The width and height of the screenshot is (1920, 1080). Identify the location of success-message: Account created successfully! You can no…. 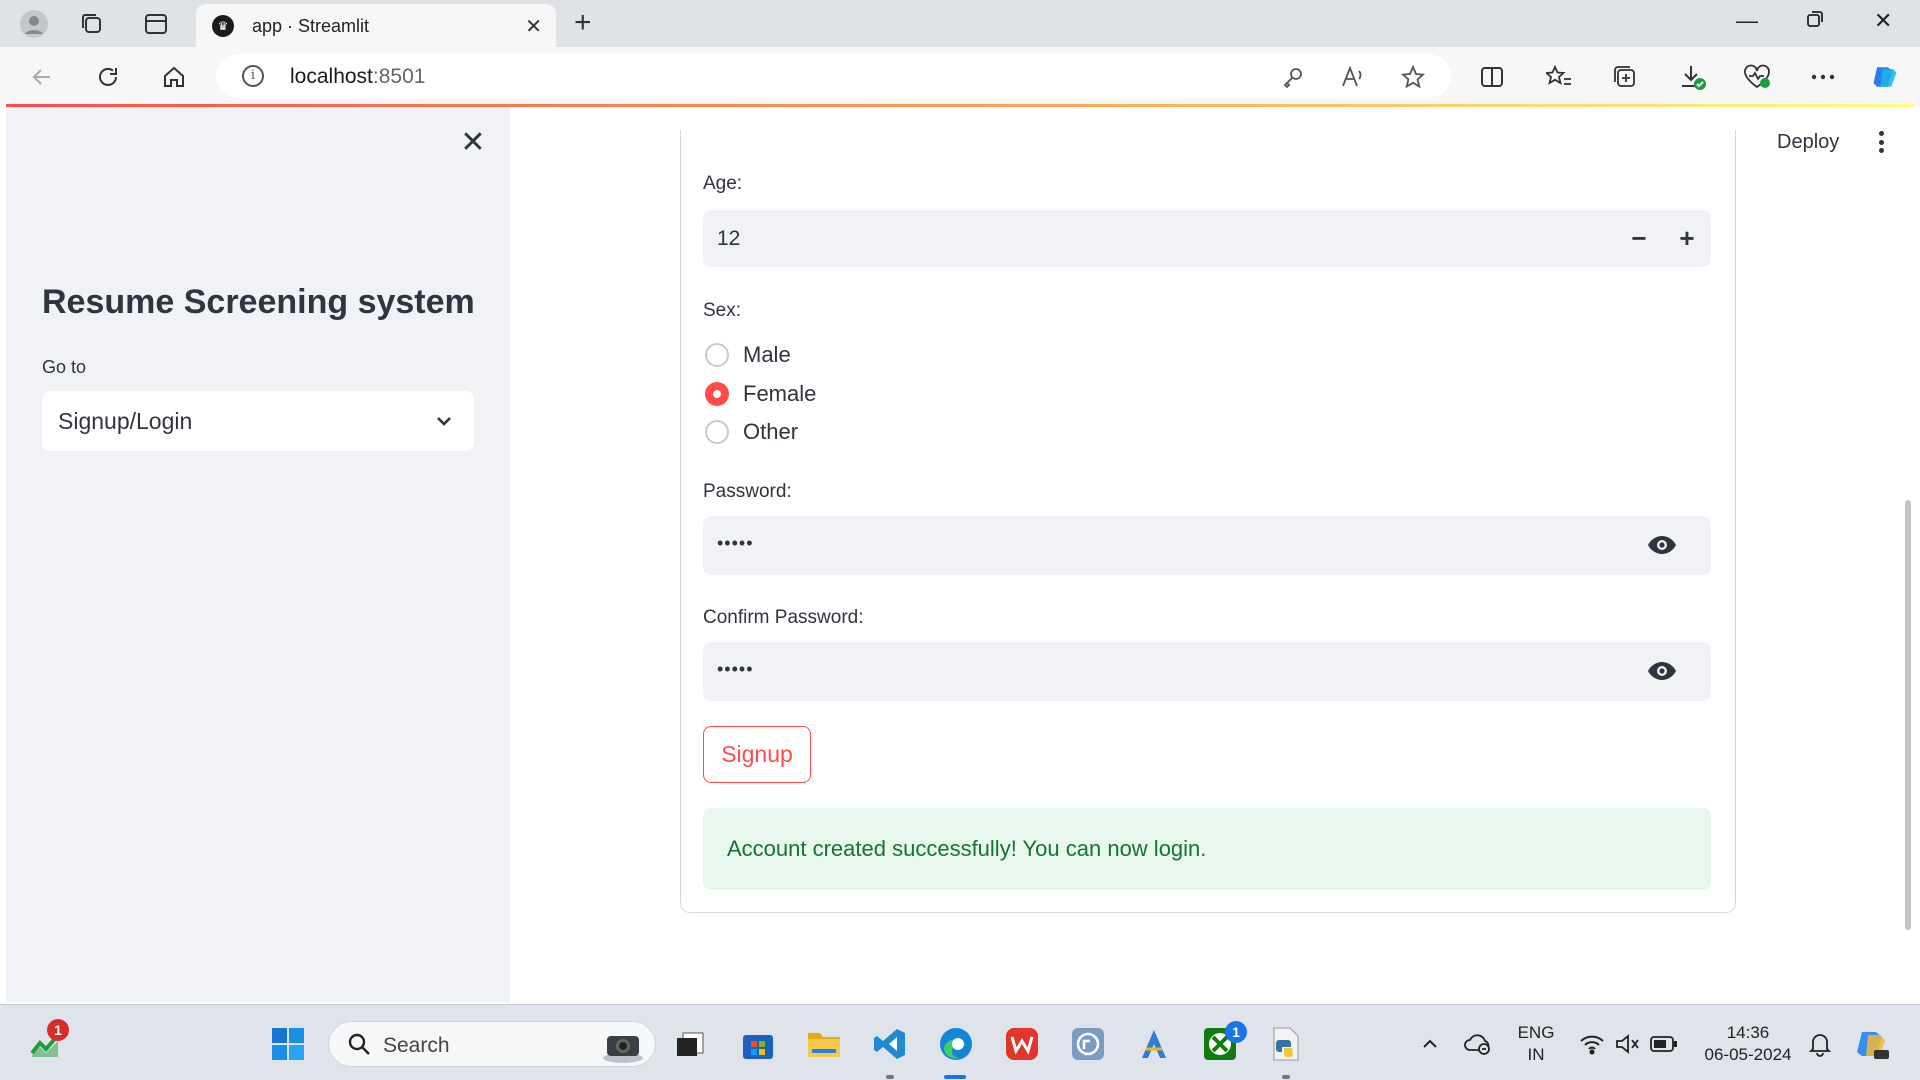
(967, 848).